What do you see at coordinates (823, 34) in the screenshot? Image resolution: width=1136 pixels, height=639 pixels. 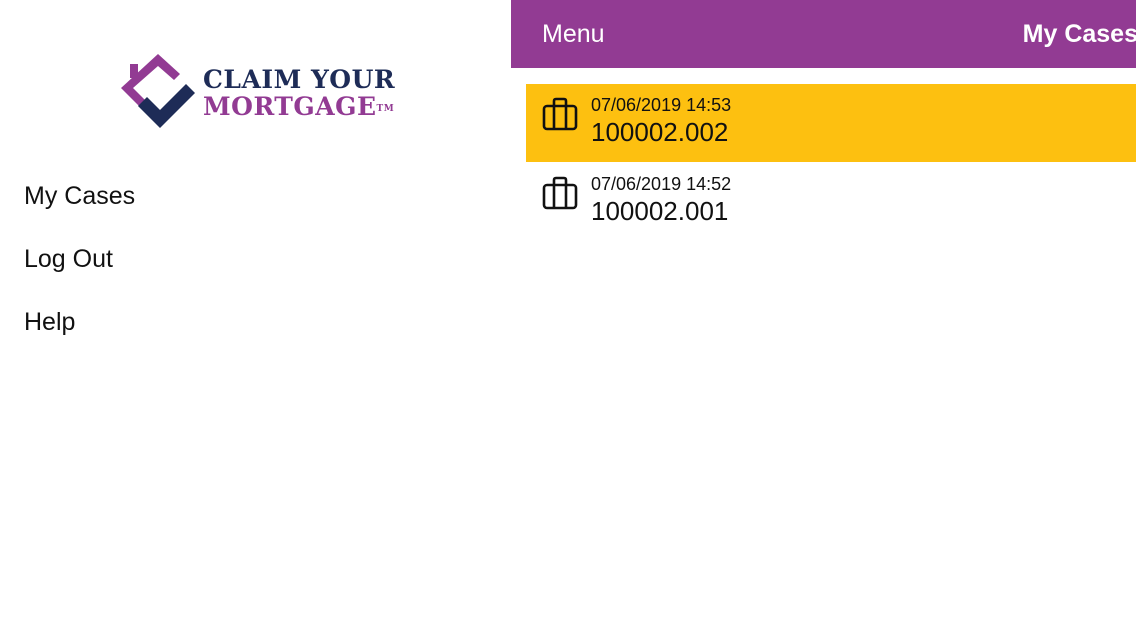 I see `navigation-bar: Menu My Cases` at bounding box center [823, 34].